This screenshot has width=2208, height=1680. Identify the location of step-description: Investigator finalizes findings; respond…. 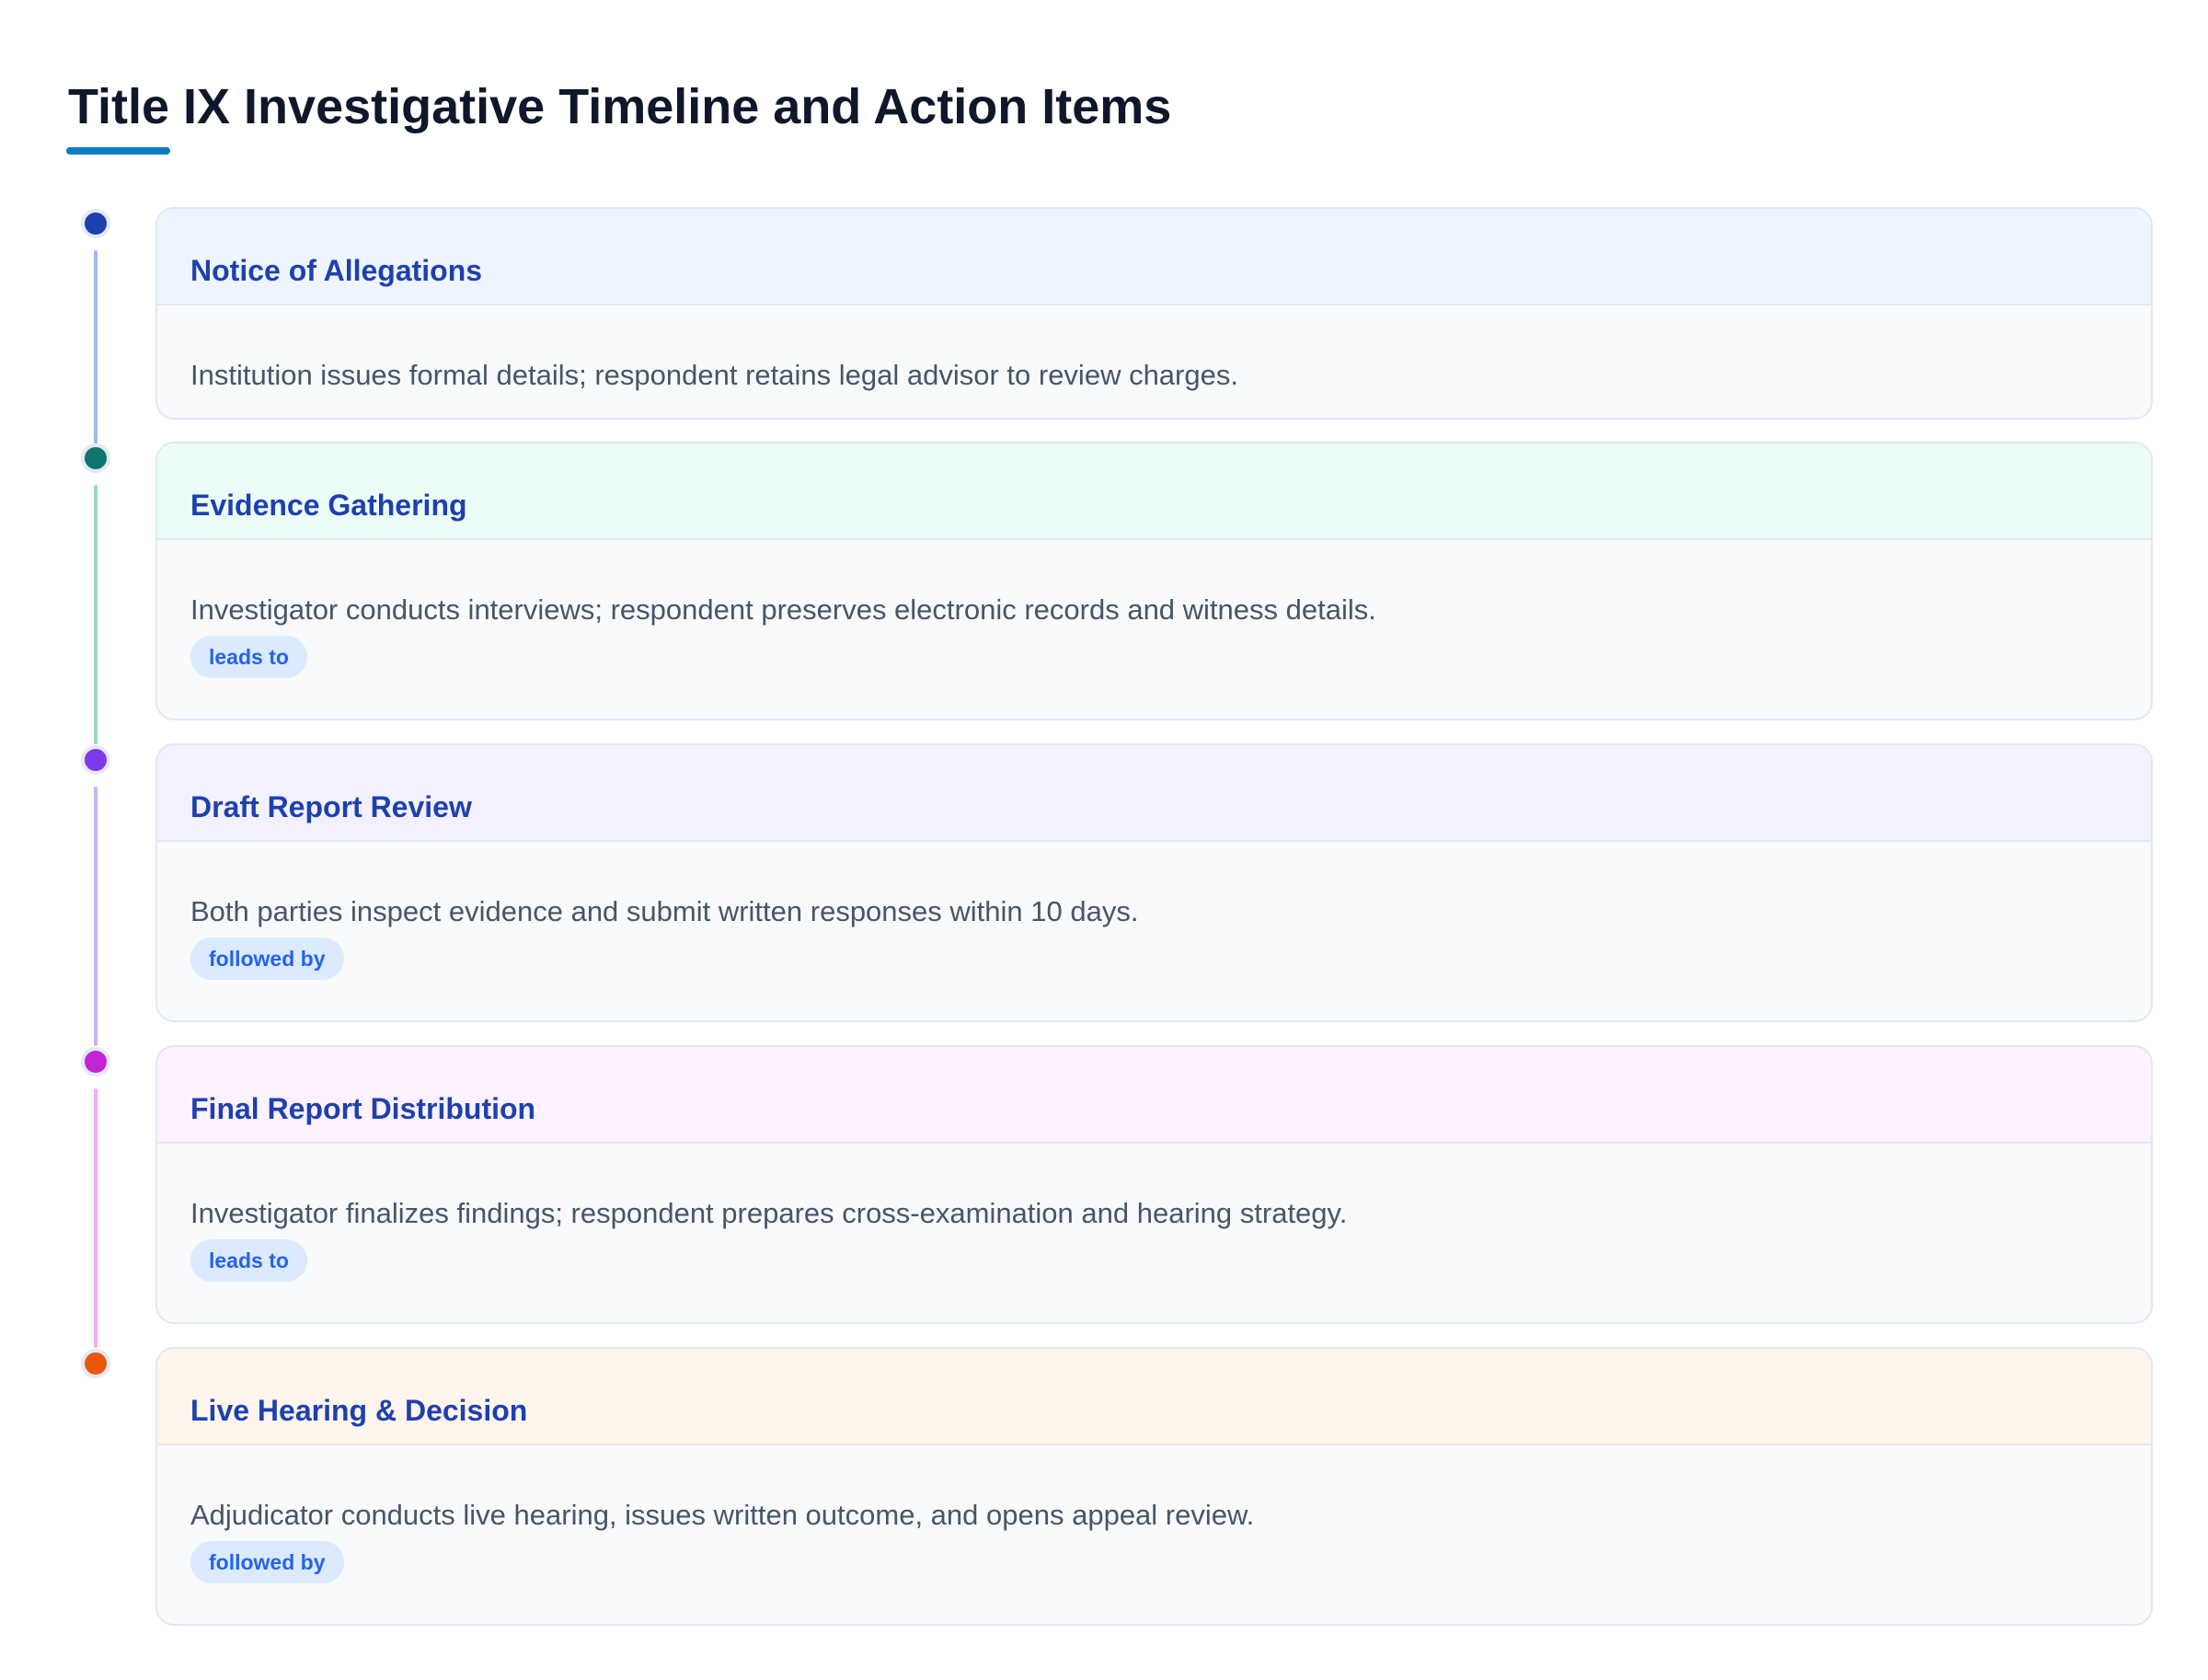
(769, 1213).